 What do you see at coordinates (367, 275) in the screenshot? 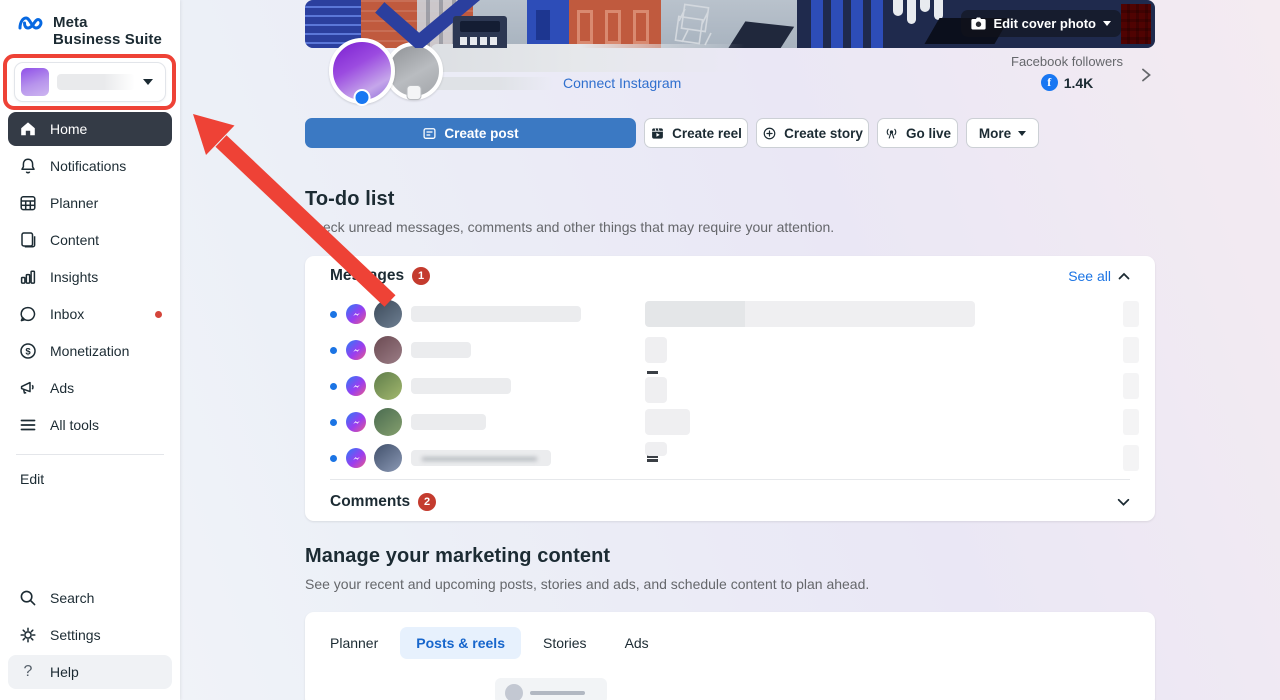
I see `messages-label: Messages` at bounding box center [367, 275].